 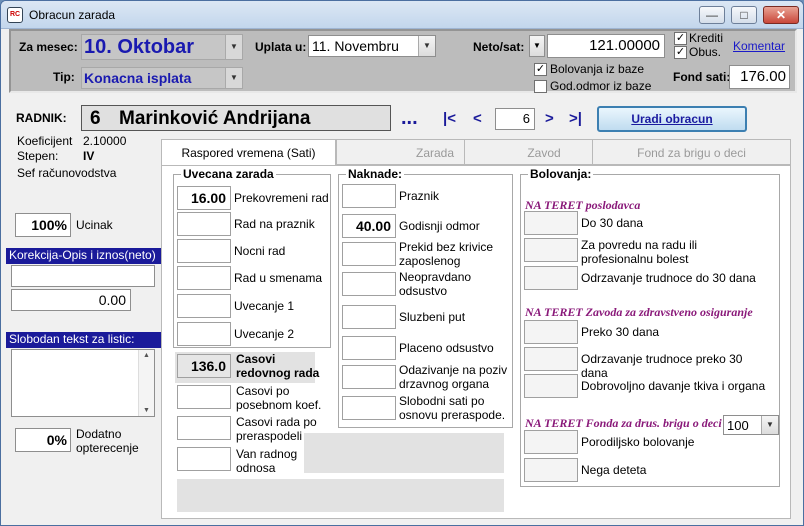 What do you see at coordinates (673, 386) in the screenshot?
I see `bolovanja-label: Dobrovoljno davanje tkiva i organa` at bounding box center [673, 386].